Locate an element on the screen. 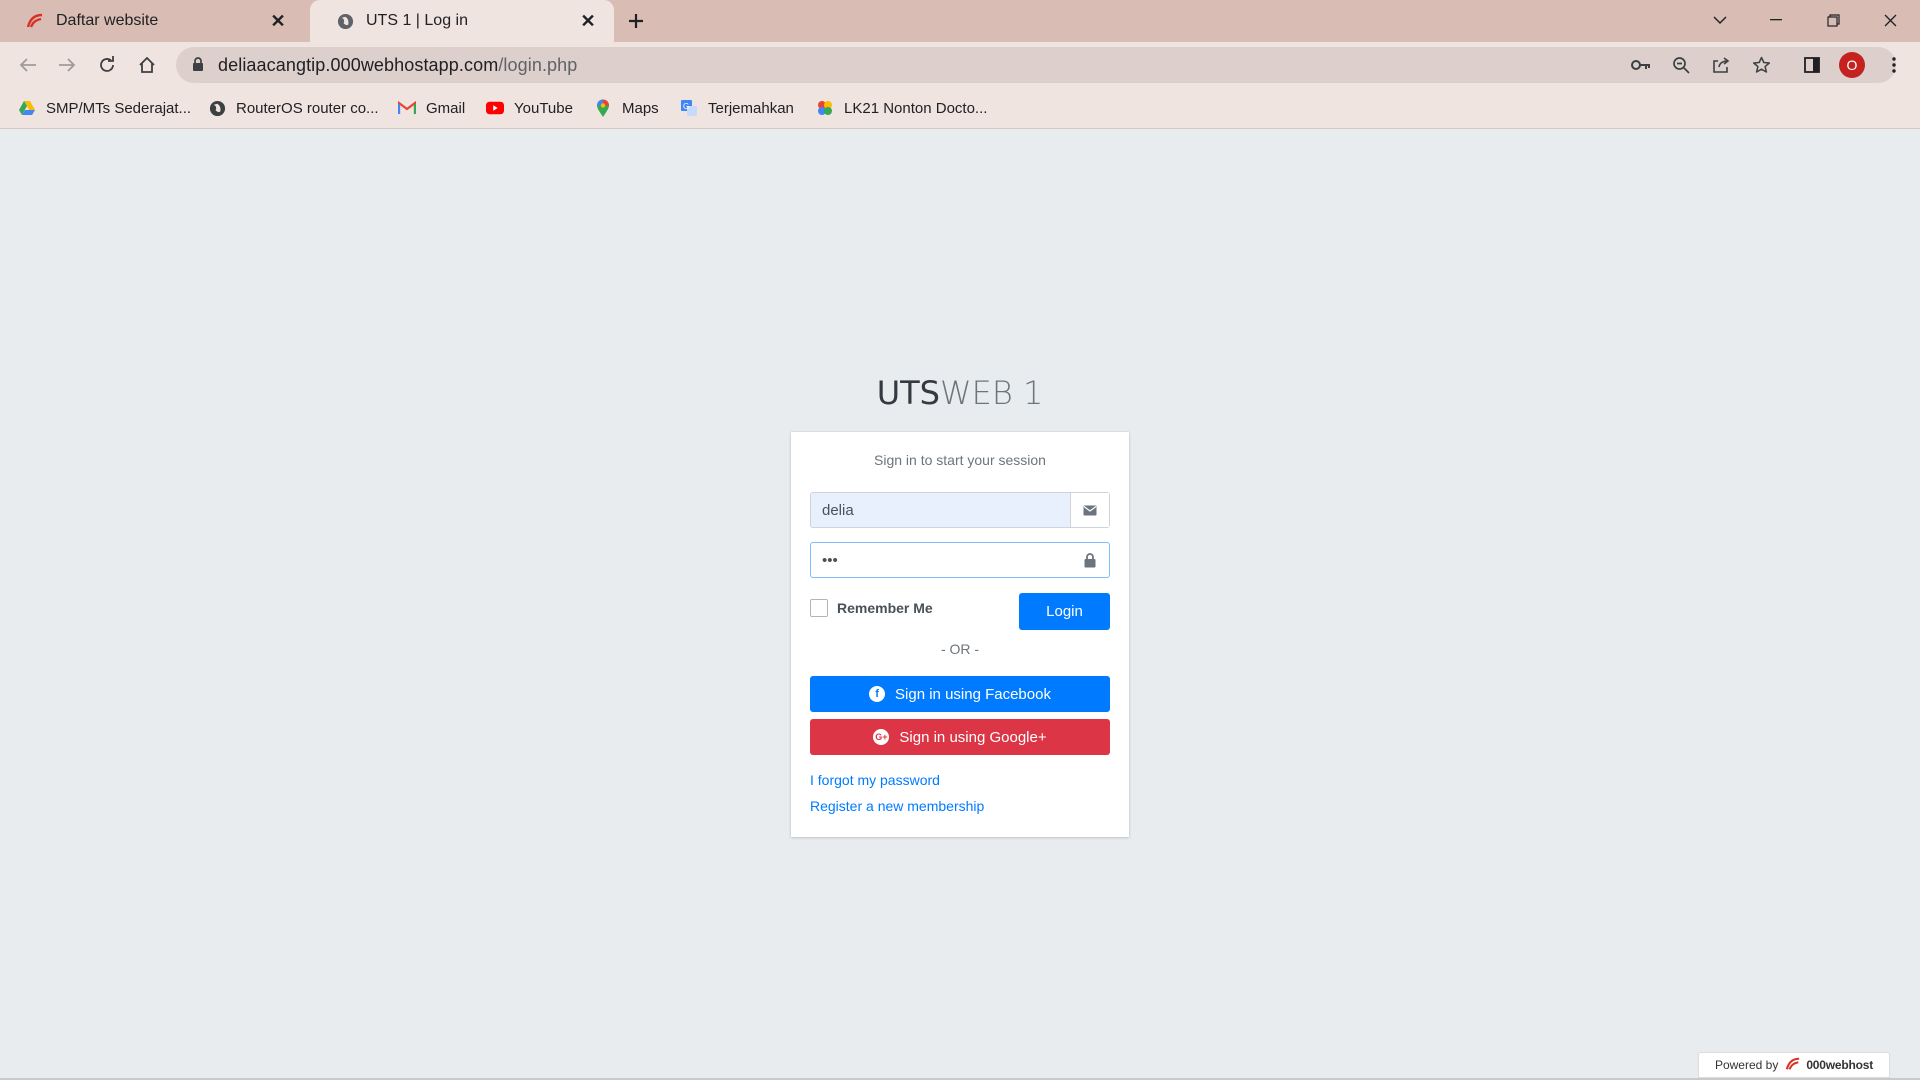  remember-me-checkbox is located at coordinates (819, 608).